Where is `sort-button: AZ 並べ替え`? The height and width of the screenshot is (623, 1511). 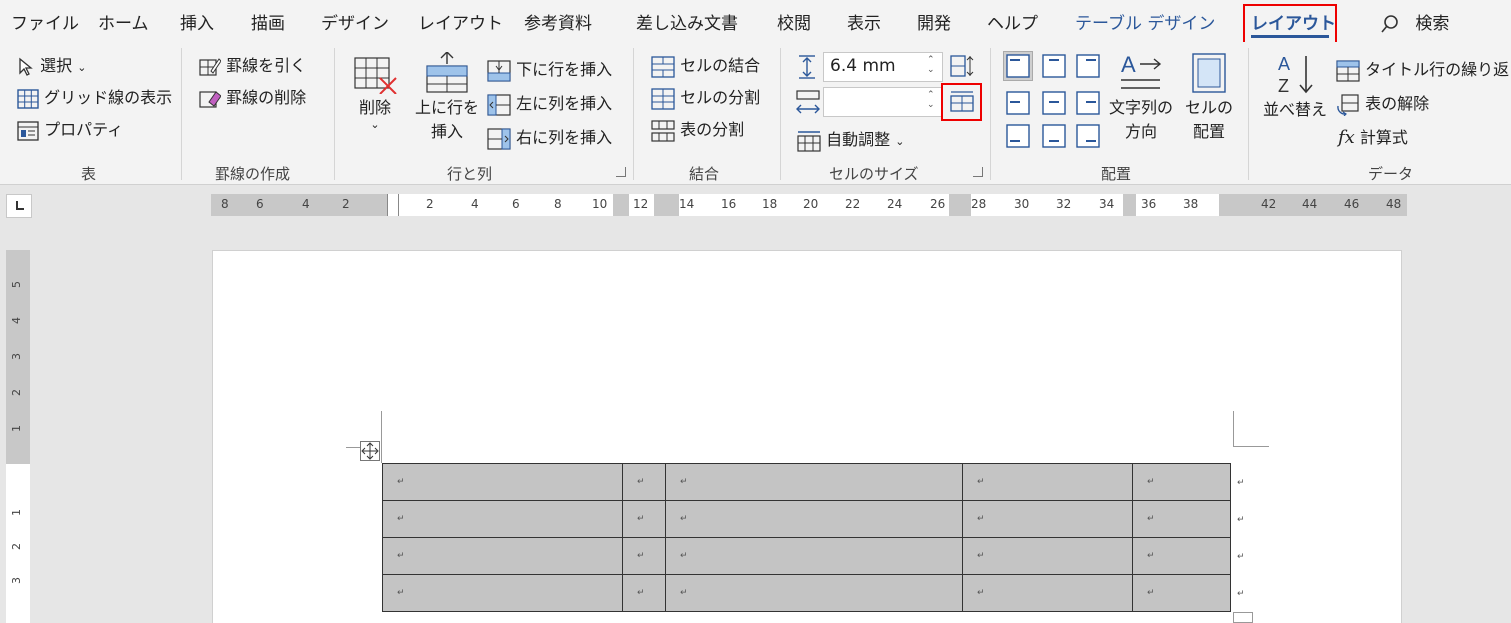 sort-button: AZ 並べ替え is located at coordinates (1295, 86).